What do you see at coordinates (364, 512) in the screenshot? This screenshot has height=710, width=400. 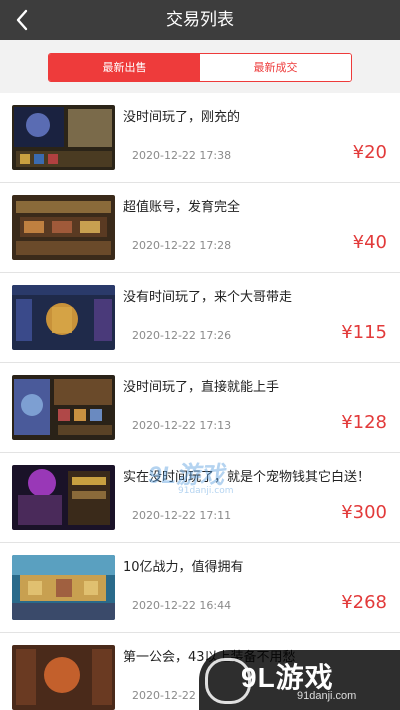 I see `item-price: ¥300` at bounding box center [364, 512].